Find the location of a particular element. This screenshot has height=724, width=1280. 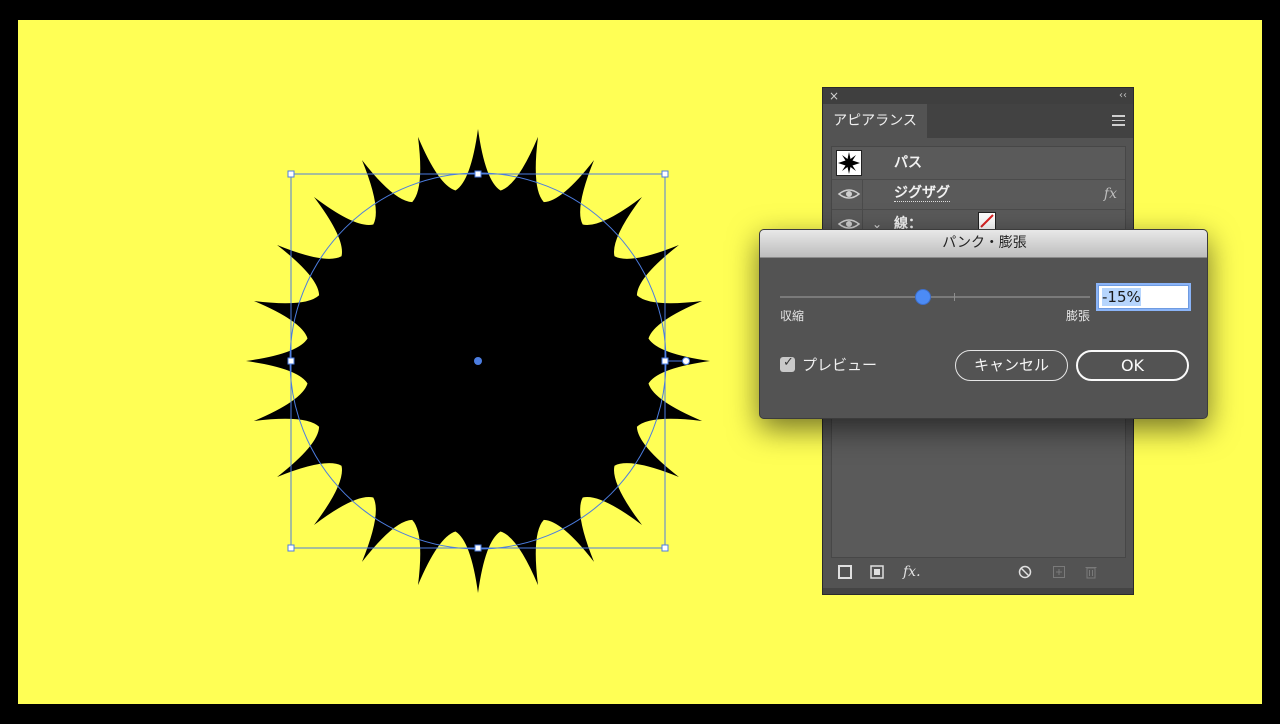

tab-appearance: アピアランス is located at coordinates (875, 121).